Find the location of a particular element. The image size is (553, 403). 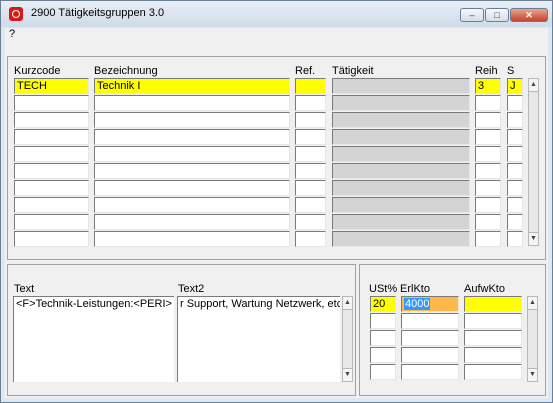

text-label: Text is located at coordinates (24, 289).